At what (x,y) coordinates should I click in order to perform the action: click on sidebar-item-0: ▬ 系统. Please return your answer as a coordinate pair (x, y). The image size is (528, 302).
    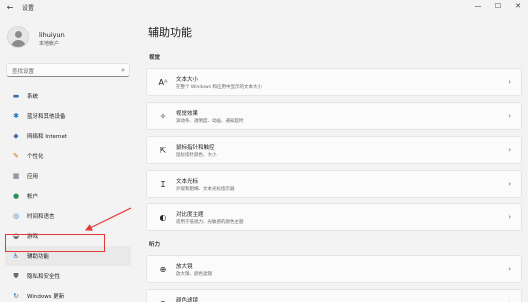
    Looking at the image, I should click on (68, 96).